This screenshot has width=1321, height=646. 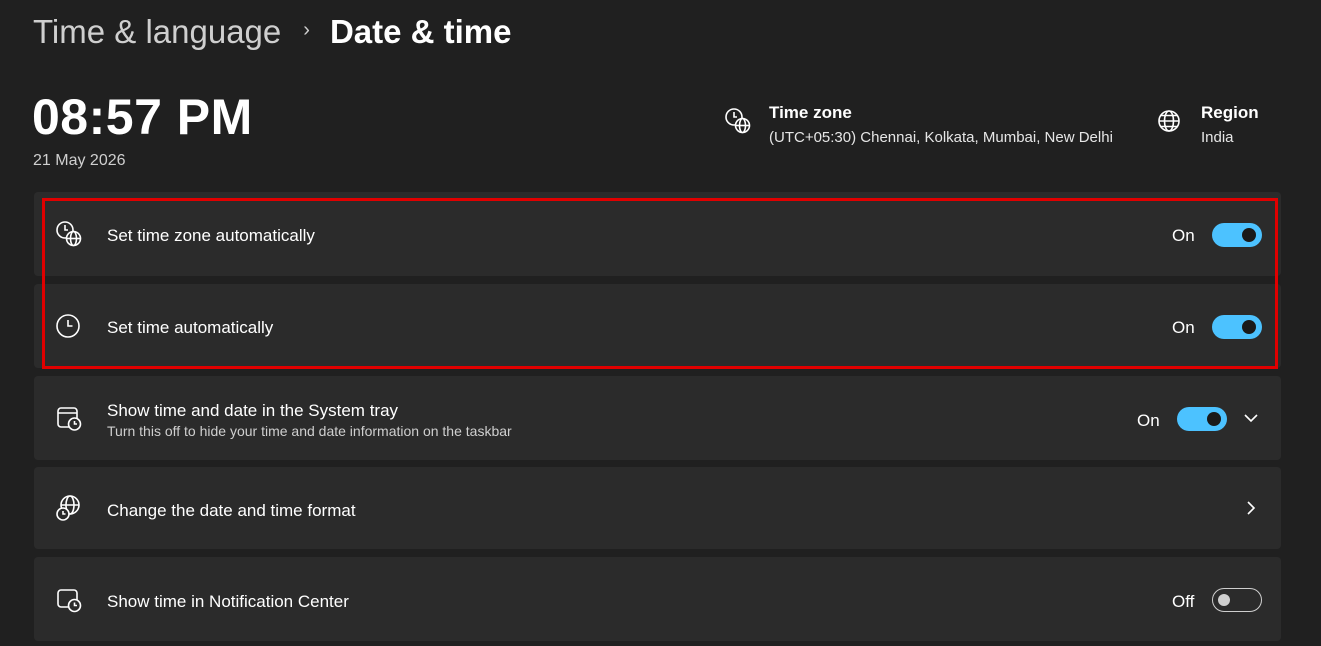 I want to click on region-title: Region, so click(x=1230, y=112).